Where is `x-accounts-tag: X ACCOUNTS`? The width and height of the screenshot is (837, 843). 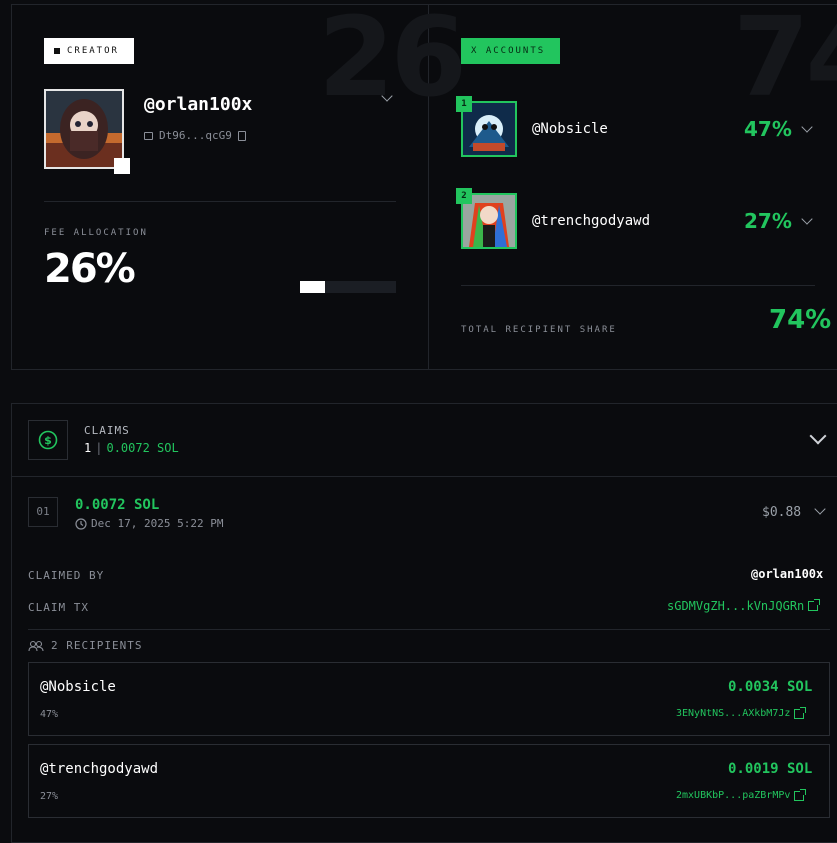 x-accounts-tag: X ACCOUNTS is located at coordinates (510, 51).